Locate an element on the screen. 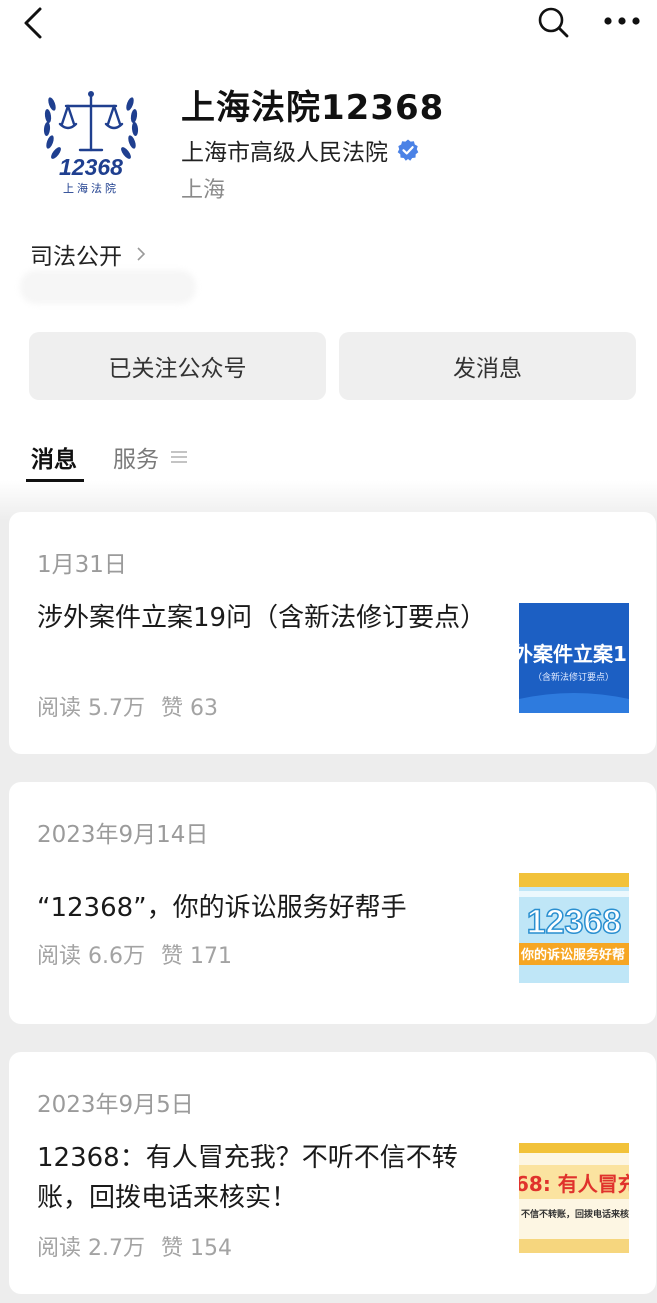 The image size is (657, 1303). tab-services-label: 服务 is located at coordinates (136, 460).